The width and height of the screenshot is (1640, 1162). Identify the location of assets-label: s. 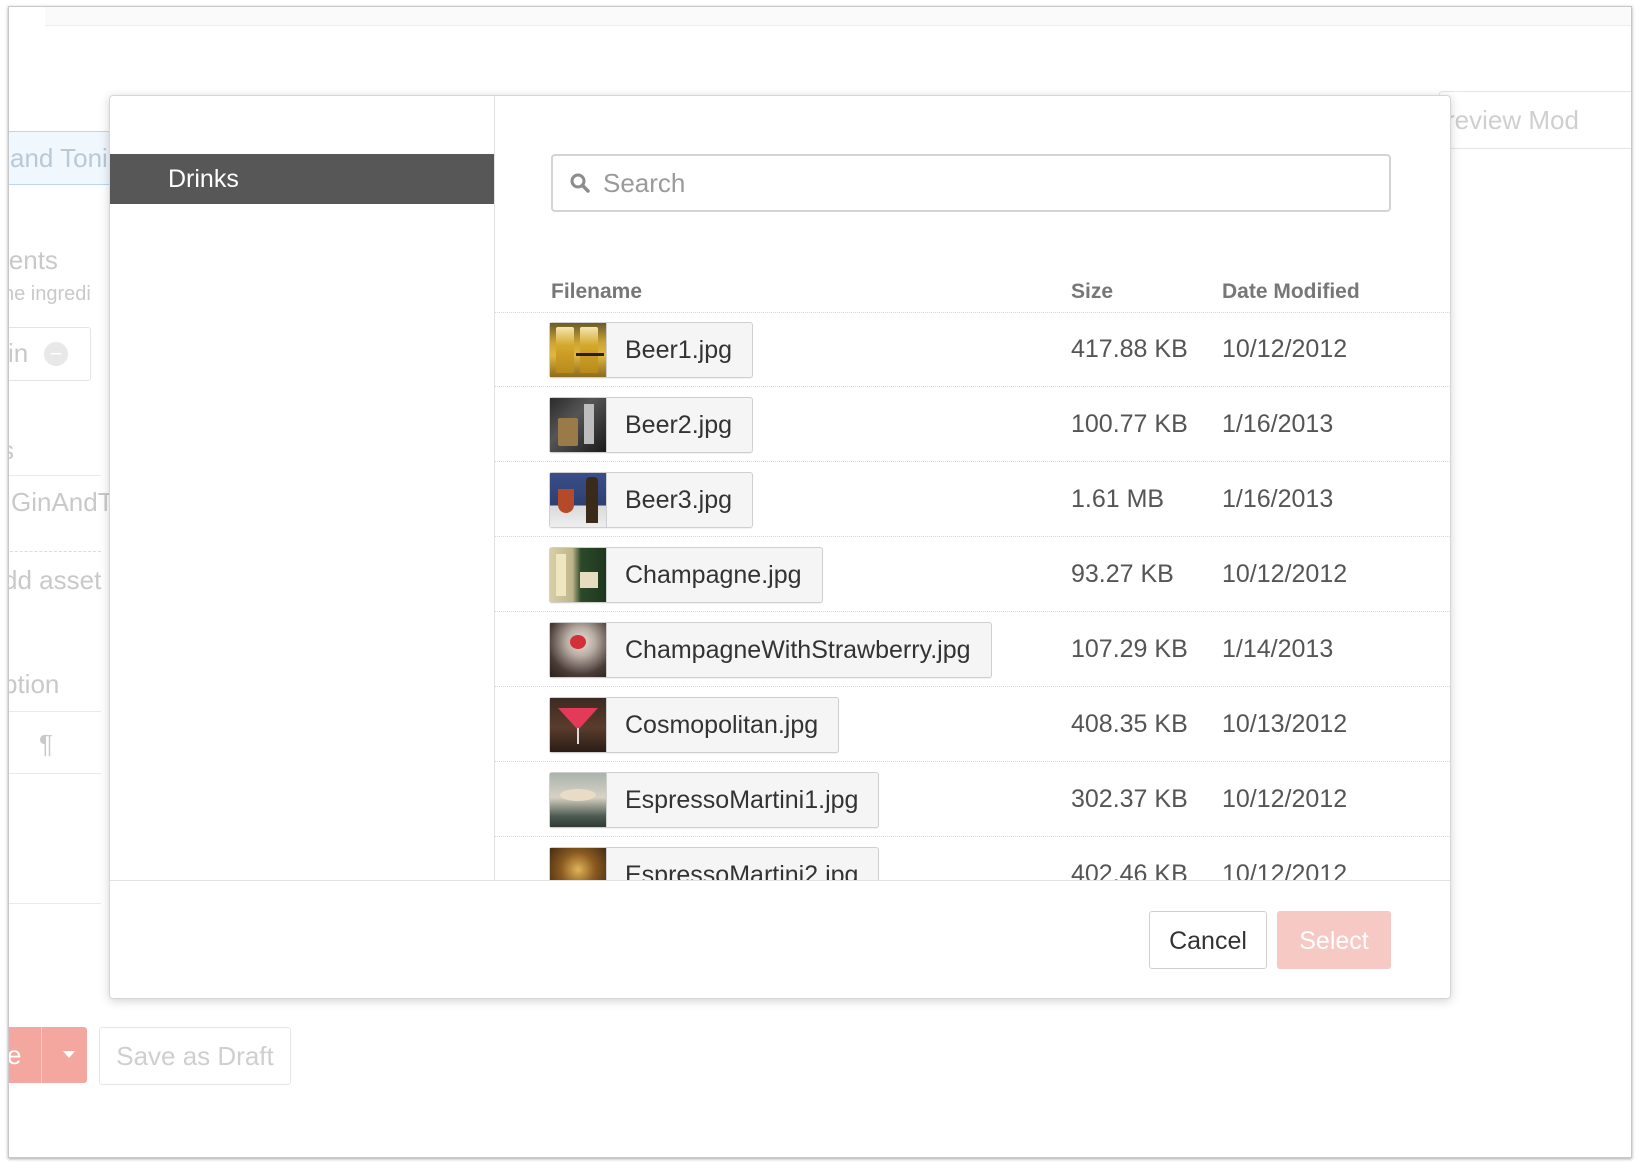
(11, 450).